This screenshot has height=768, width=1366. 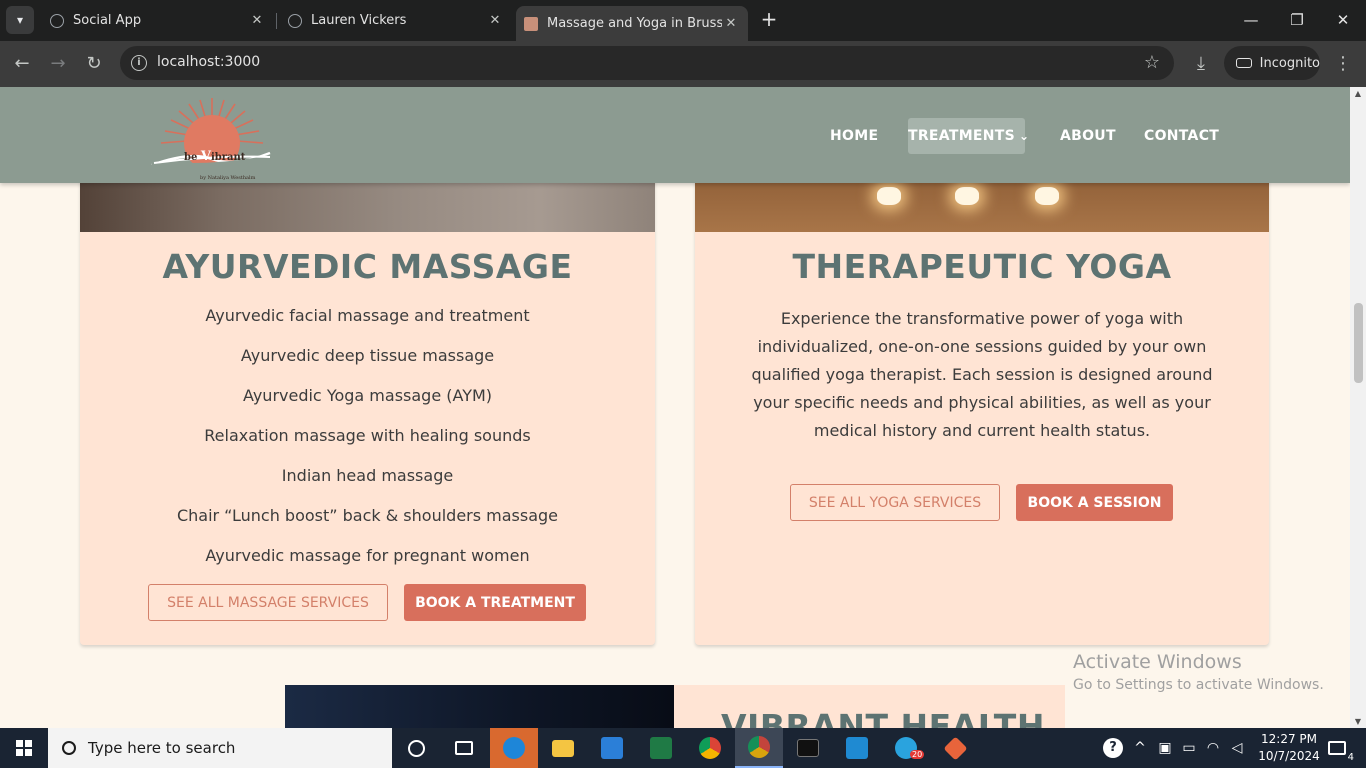 I want to click on incognito-indicator: Incognito, so click(x=1272, y=63).